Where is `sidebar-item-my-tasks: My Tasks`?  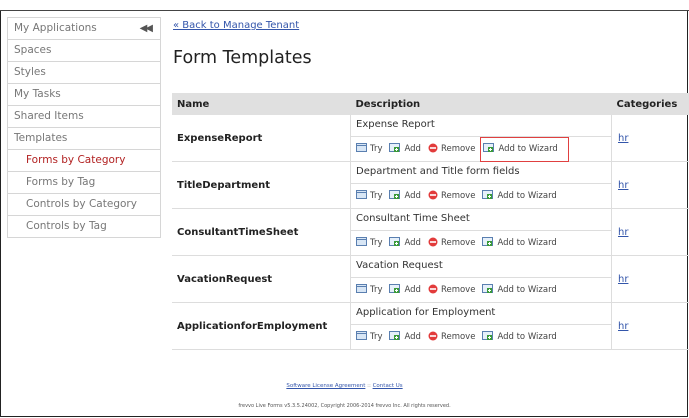
sidebar-item-my-tasks: My Tasks is located at coordinates (84, 95).